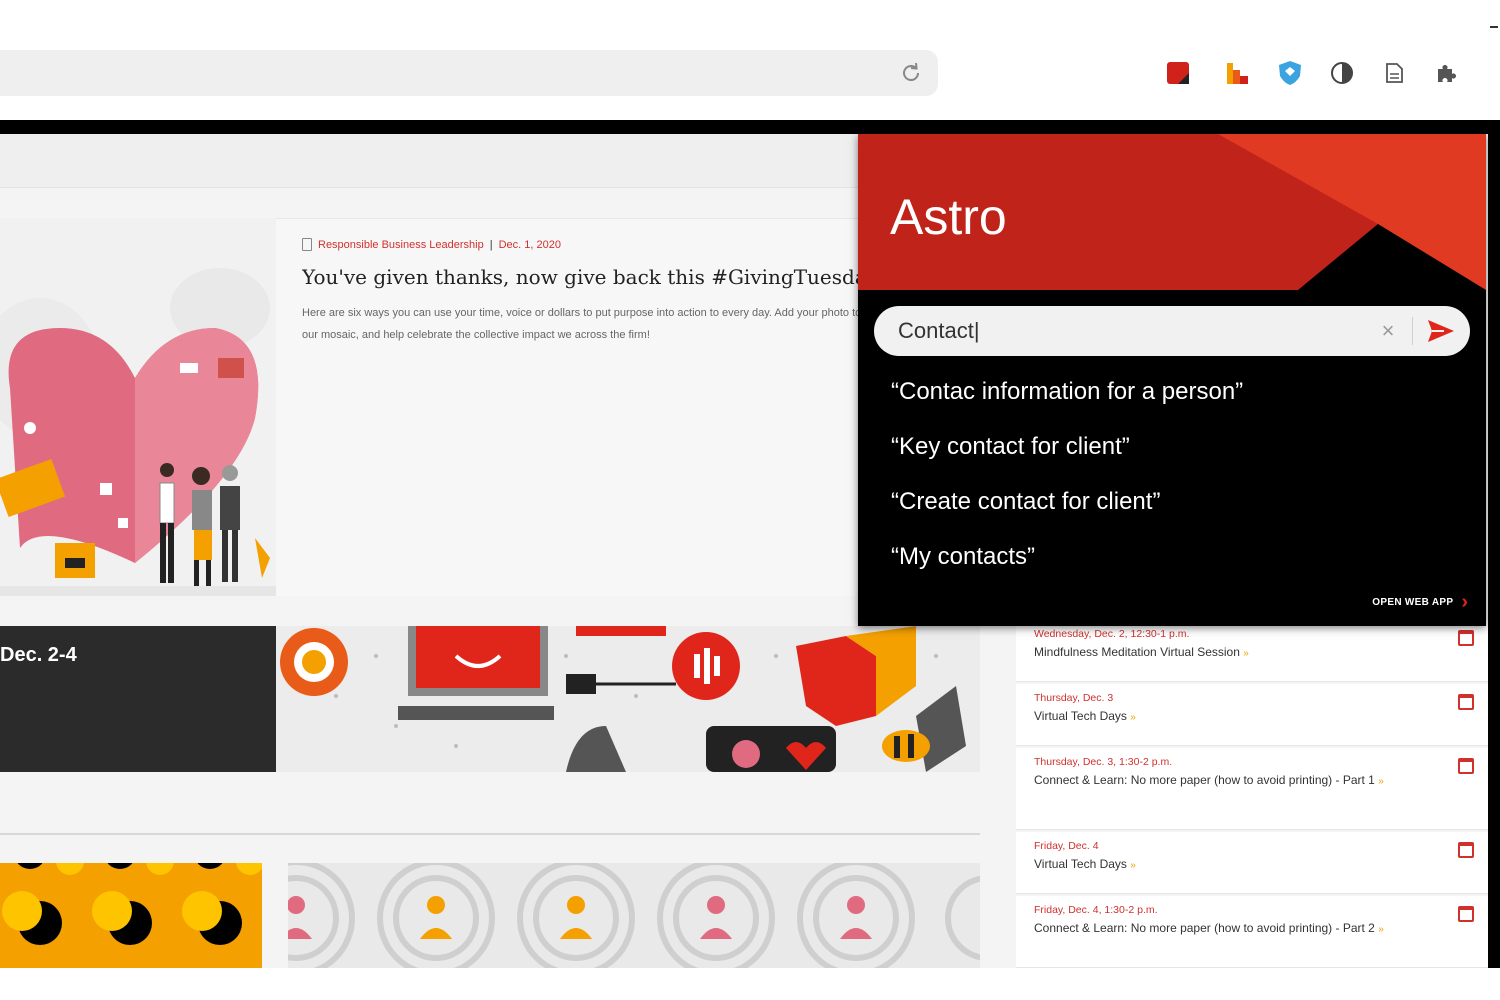  What do you see at coordinates (1066, 846) in the screenshot?
I see `event-date: Friday, Dec. 4` at bounding box center [1066, 846].